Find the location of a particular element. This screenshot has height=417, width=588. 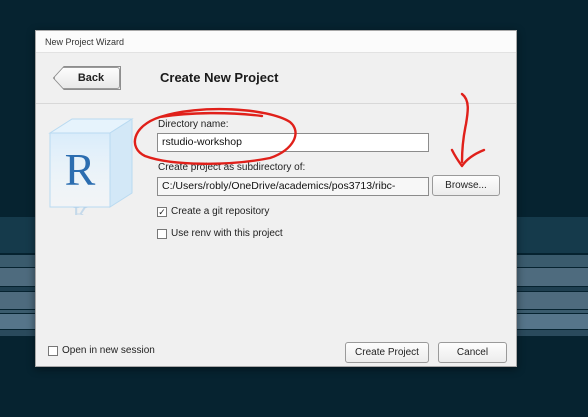

r-cube-icon: R R is located at coordinates (91, 166).